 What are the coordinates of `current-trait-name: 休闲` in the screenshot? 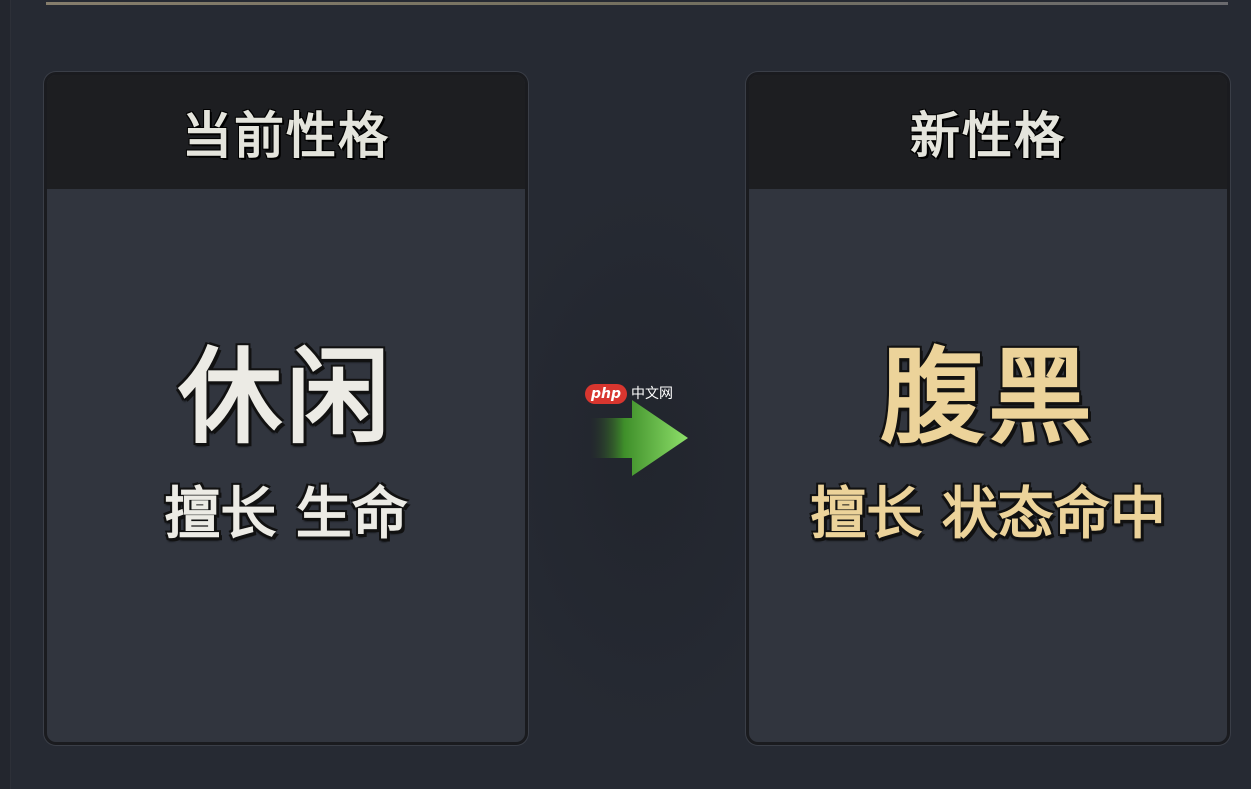 It's located at (285, 396).